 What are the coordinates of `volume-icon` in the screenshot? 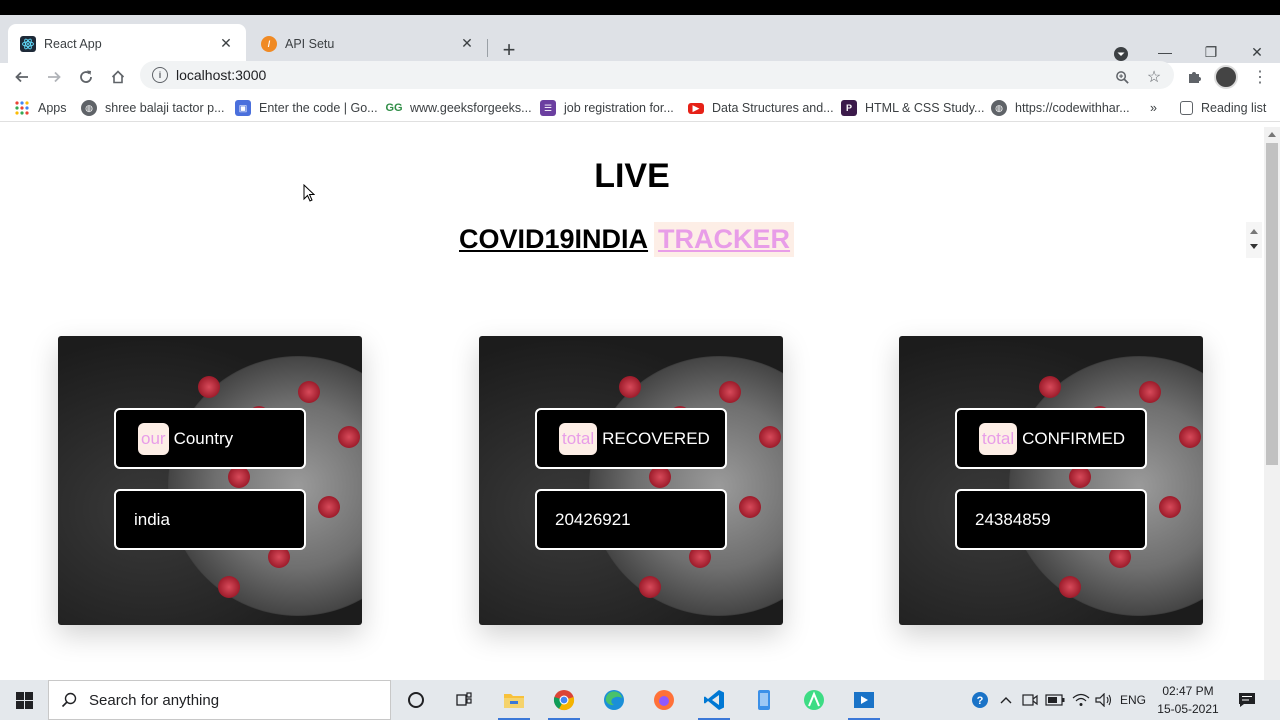 It's located at (1104, 700).